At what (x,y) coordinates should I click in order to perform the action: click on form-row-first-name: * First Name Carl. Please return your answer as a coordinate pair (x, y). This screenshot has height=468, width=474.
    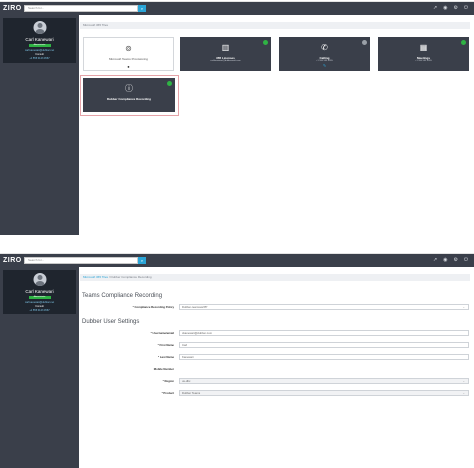
    Looking at the image, I should click on (275, 345).